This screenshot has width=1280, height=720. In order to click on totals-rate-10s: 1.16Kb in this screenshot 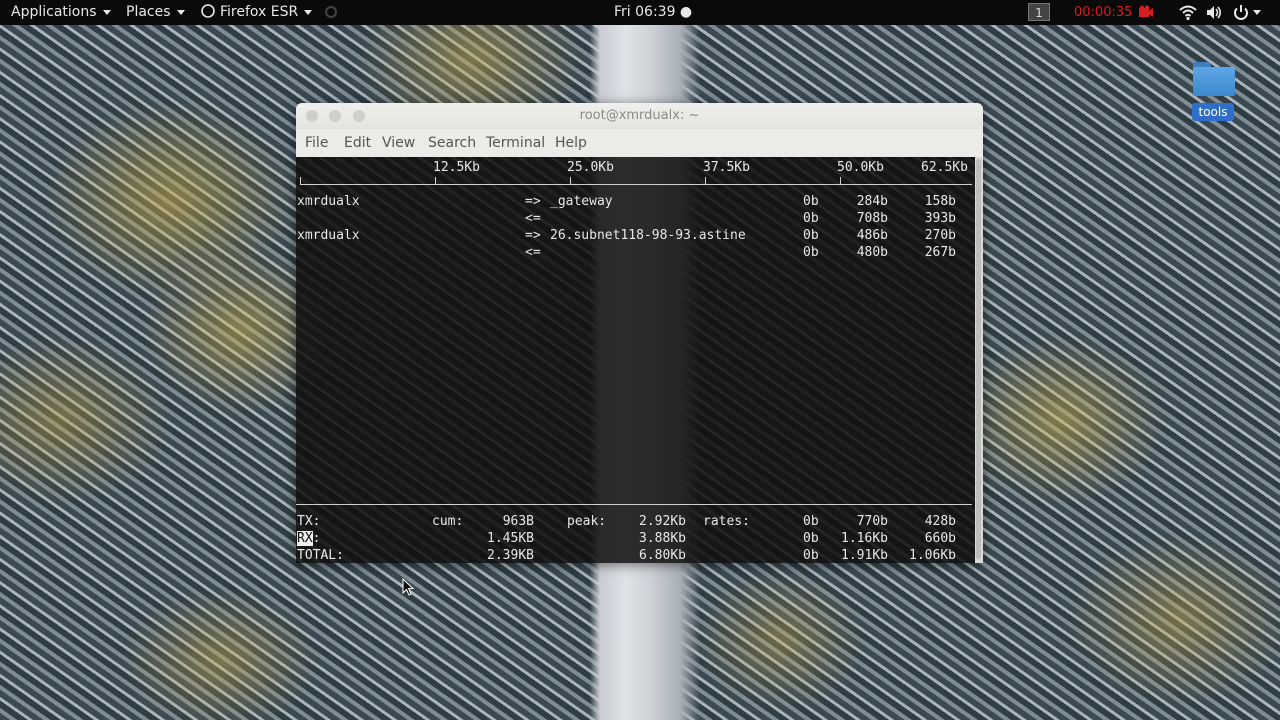, I will do `click(864, 538)`.